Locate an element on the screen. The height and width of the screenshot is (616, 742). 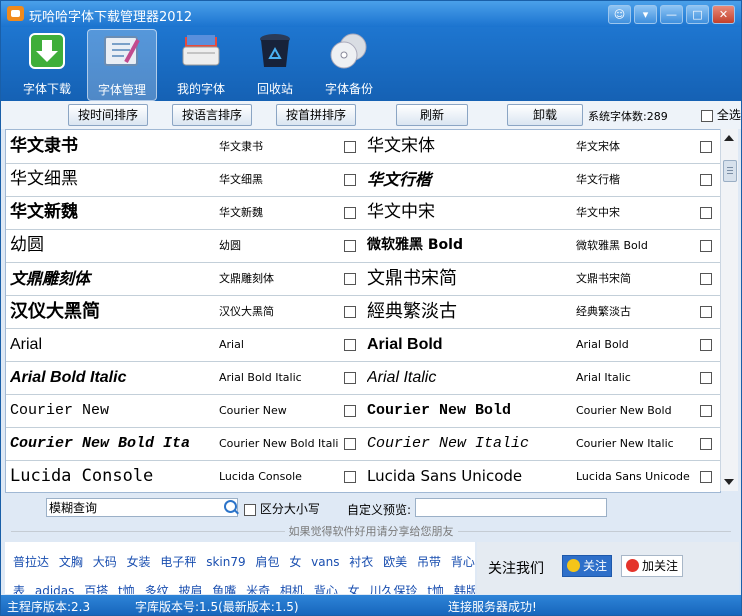
skin-button: ☺ is located at coordinates (619, 14).